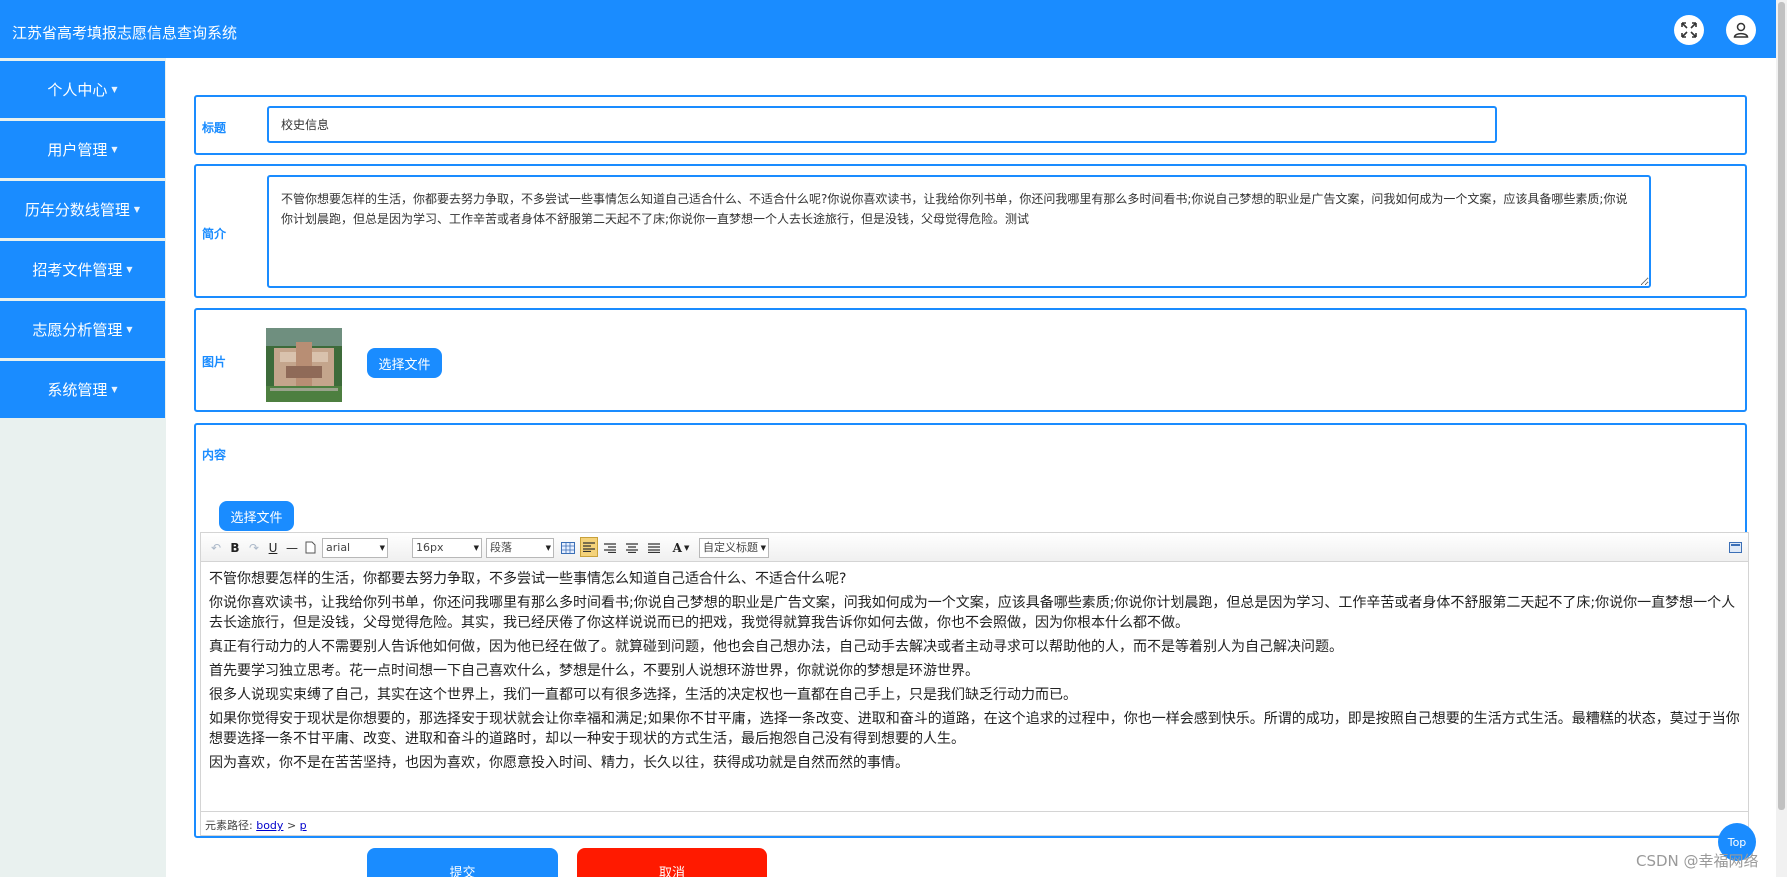 The height and width of the screenshot is (877, 1787). Describe the element at coordinates (273, 547) in the screenshot. I see `underline-button: U` at that location.